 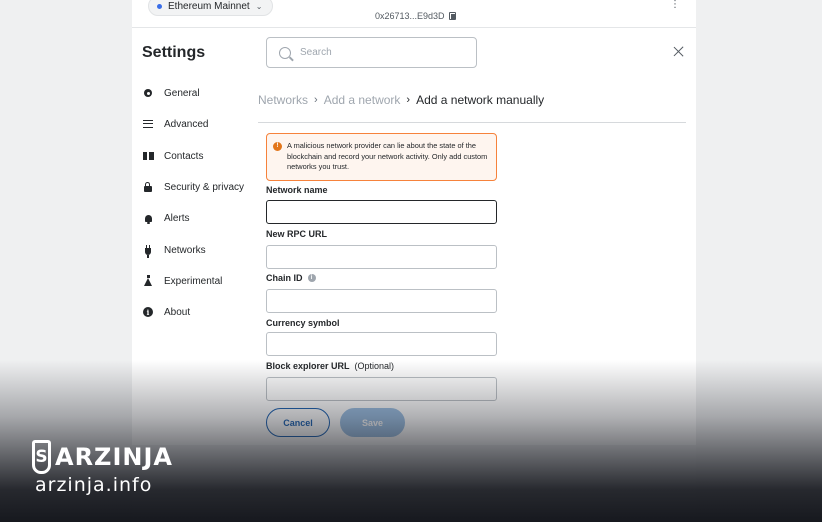 I want to click on copy-icon, so click(x=452, y=16).